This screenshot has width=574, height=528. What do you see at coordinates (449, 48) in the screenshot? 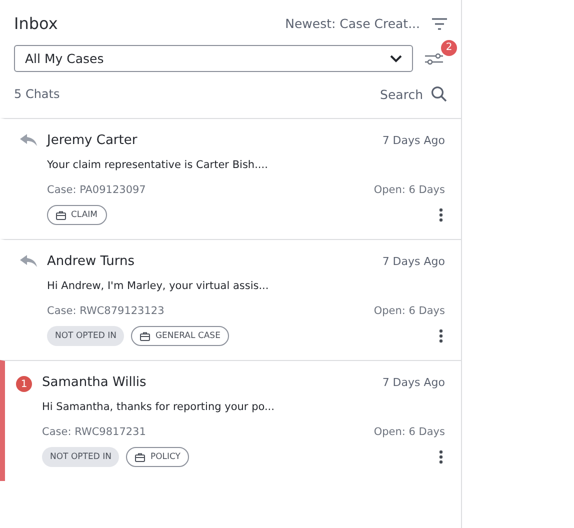
I see `filter-count-badge: 2` at bounding box center [449, 48].